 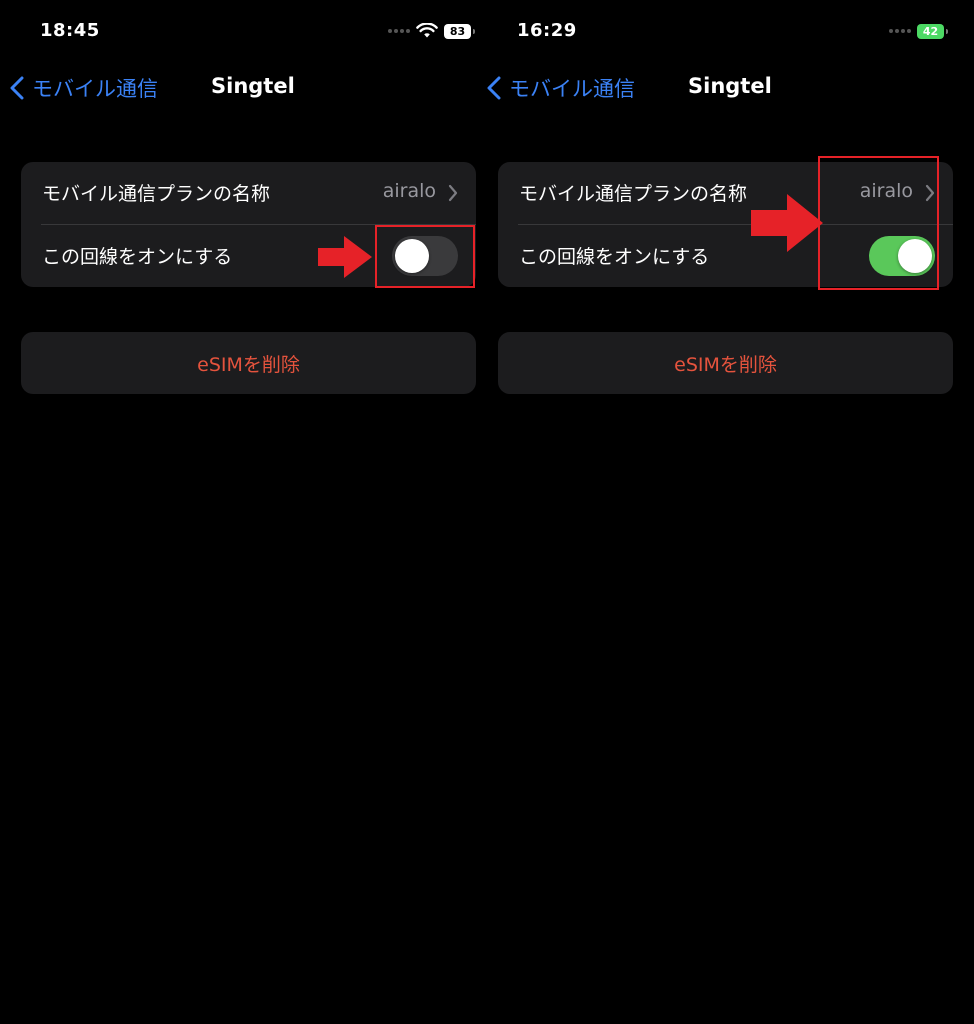 I want to click on plan-name-row: モバイル通信プランの名称 airalo, so click(x=248, y=193).